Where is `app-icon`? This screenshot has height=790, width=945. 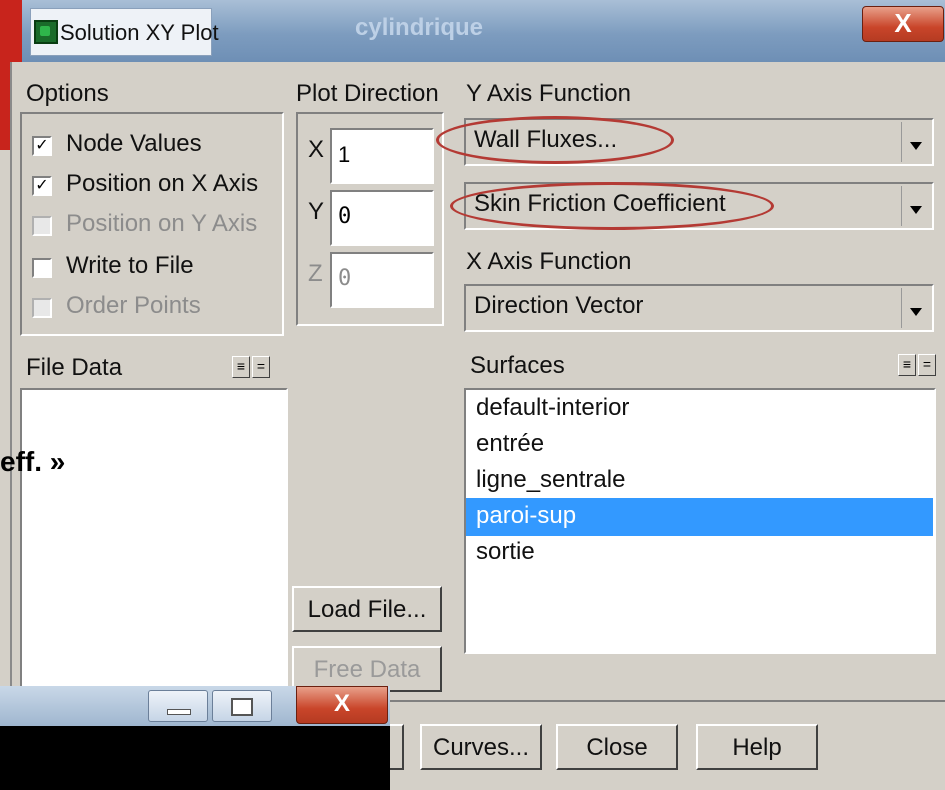
app-icon is located at coordinates (46, 32).